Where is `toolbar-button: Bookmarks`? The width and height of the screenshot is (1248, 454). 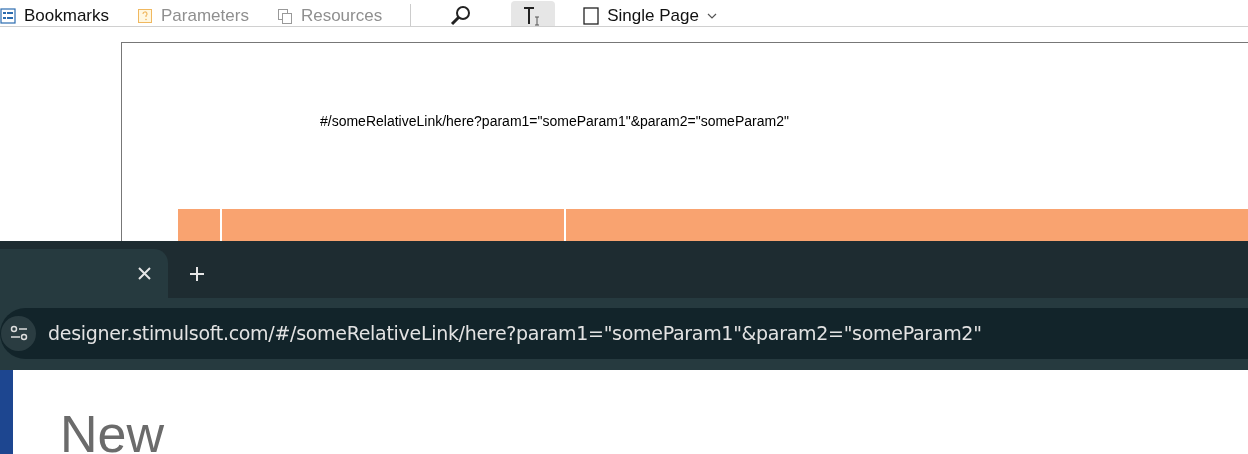 toolbar-button: Bookmarks is located at coordinates (55, 14).